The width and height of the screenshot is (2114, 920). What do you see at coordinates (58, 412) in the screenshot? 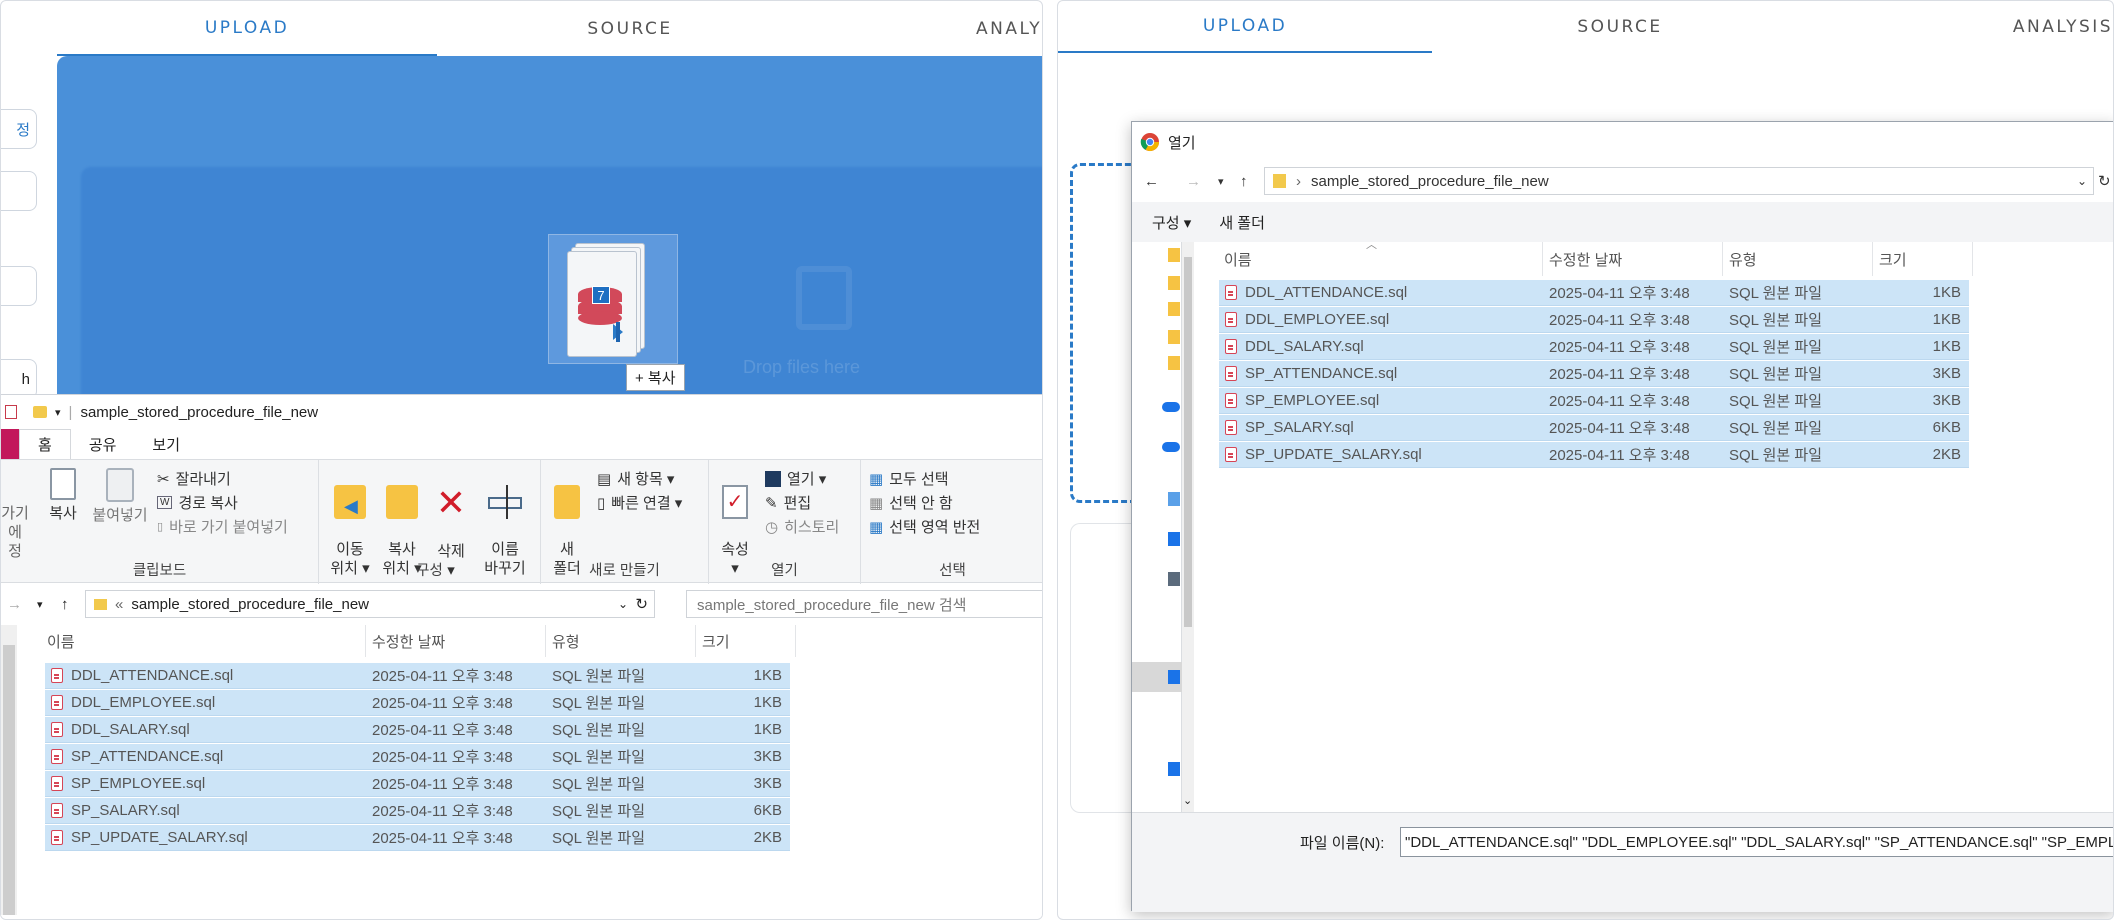
I see `dropdown-icon: ▾` at bounding box center [58, 412].